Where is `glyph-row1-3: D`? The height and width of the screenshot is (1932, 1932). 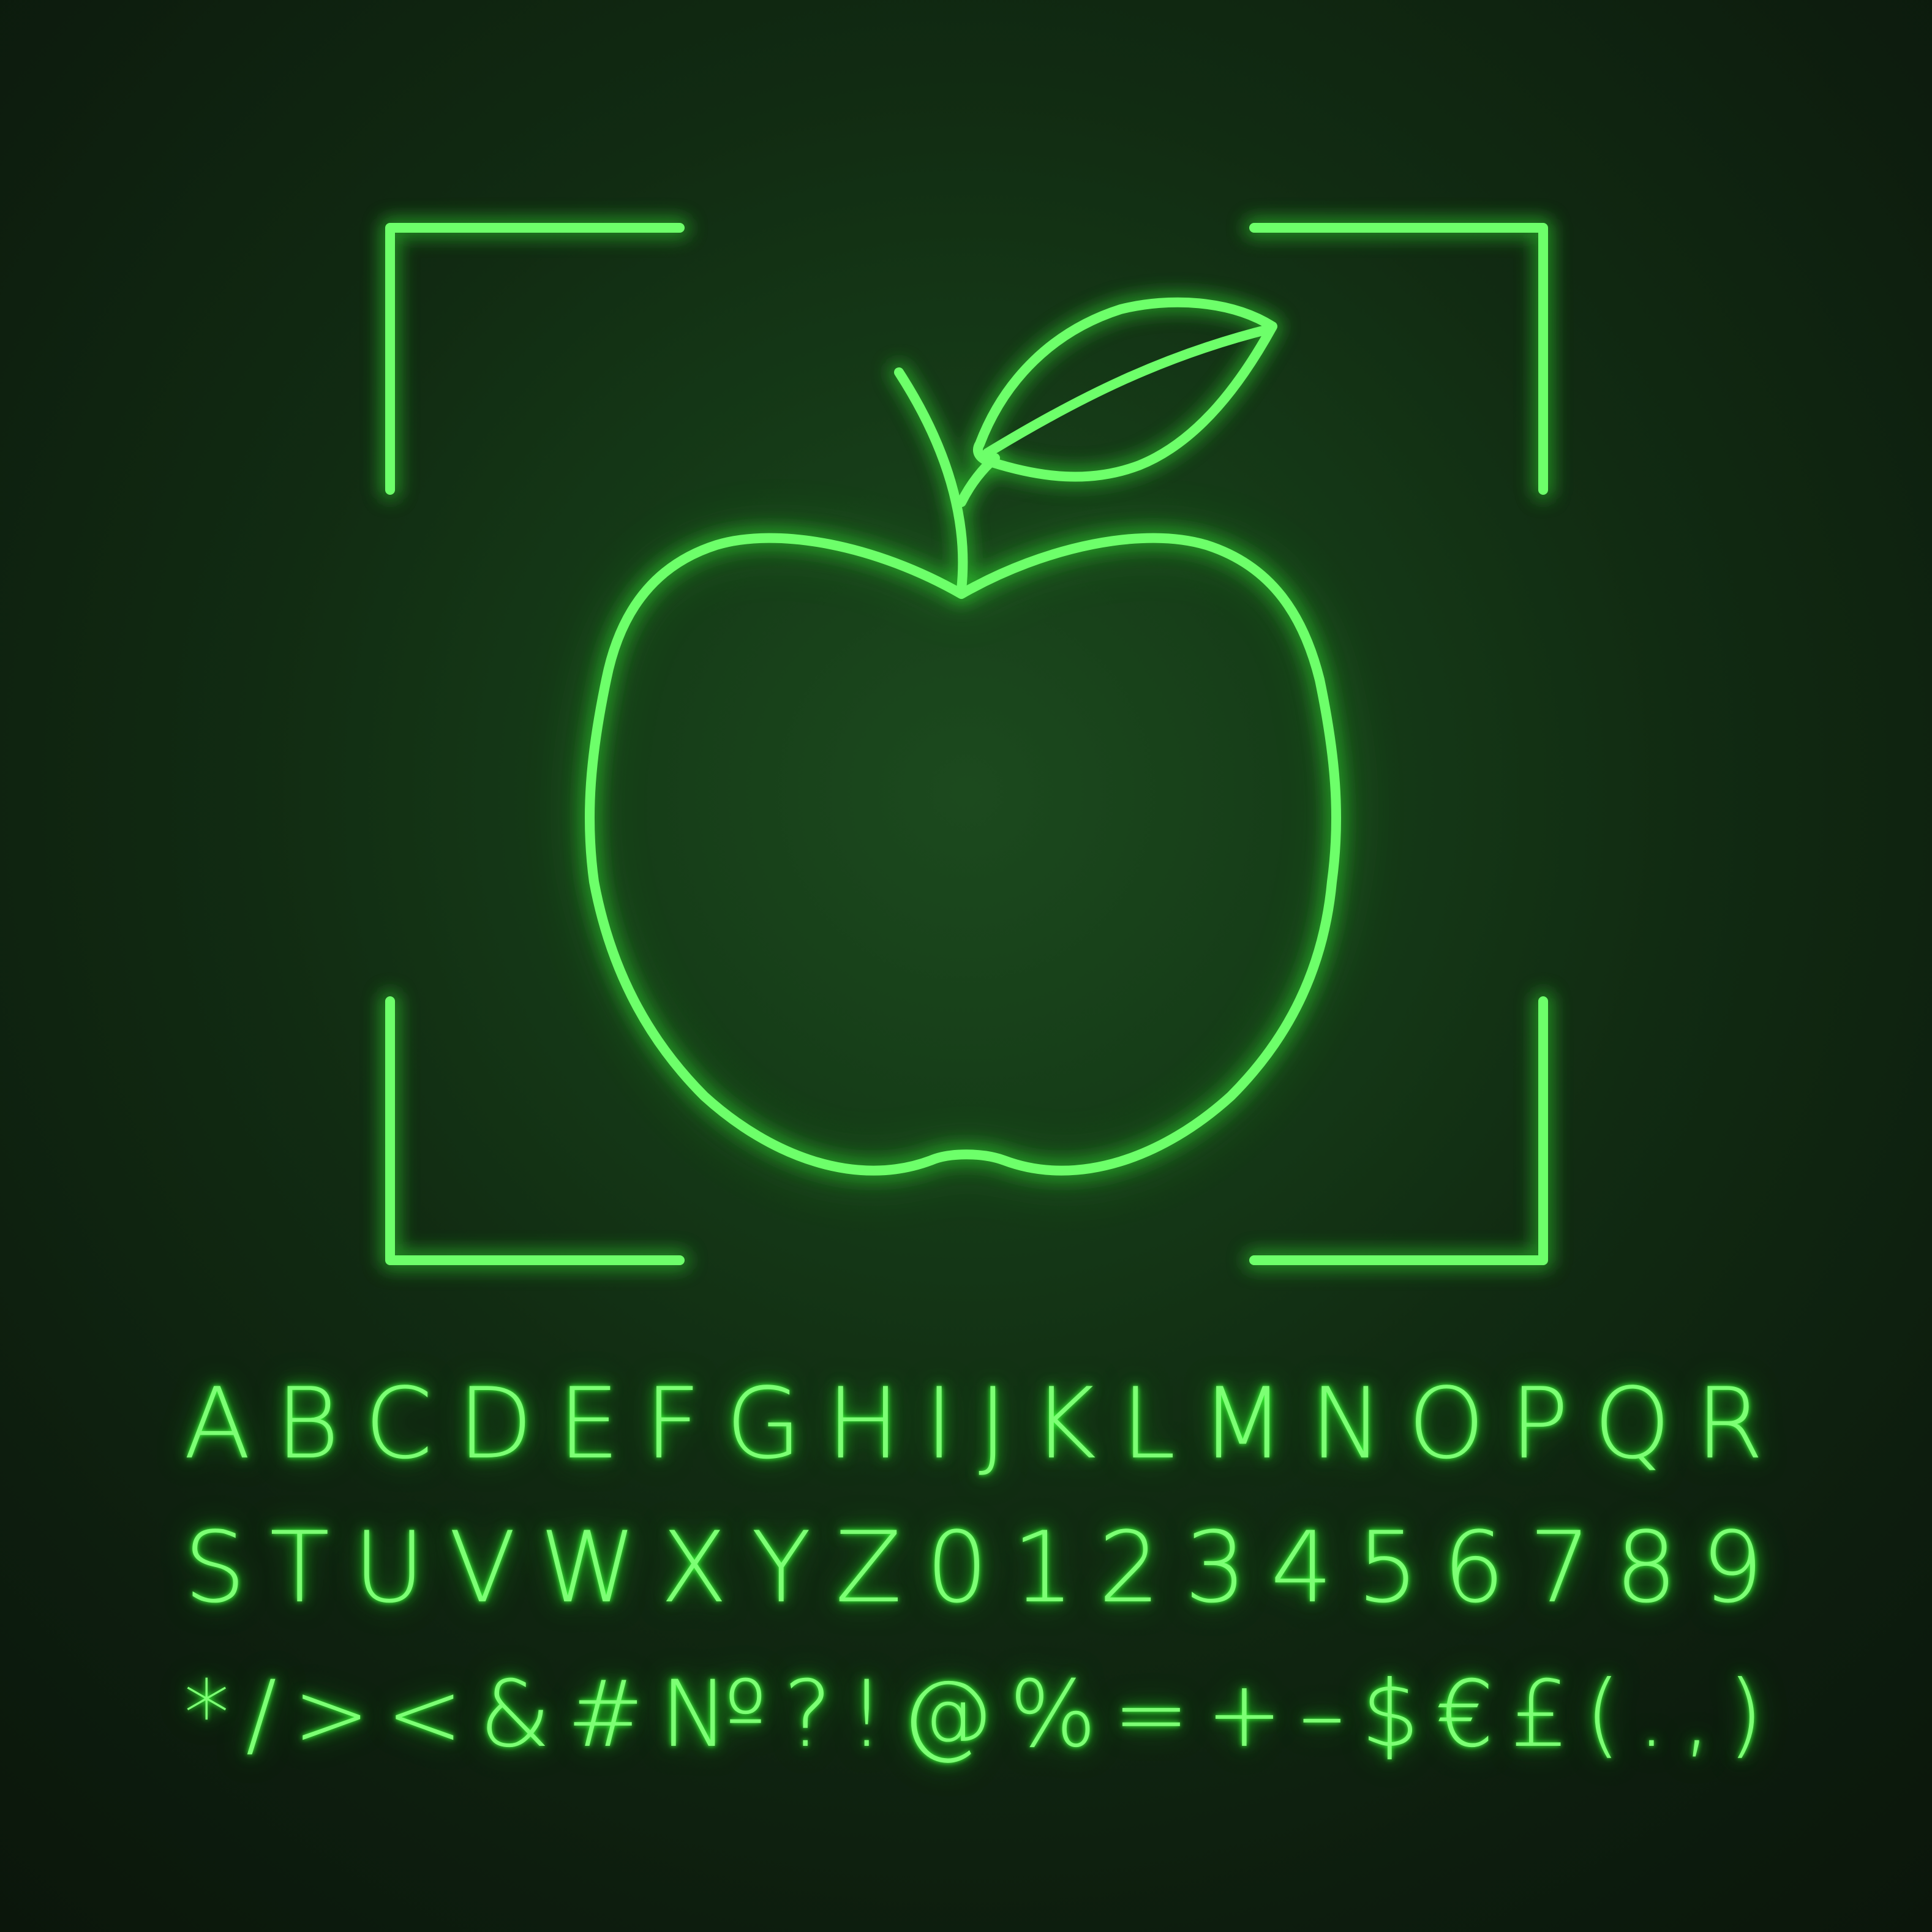 glyph-row1-3: D is located at coordinates (495, 1423).